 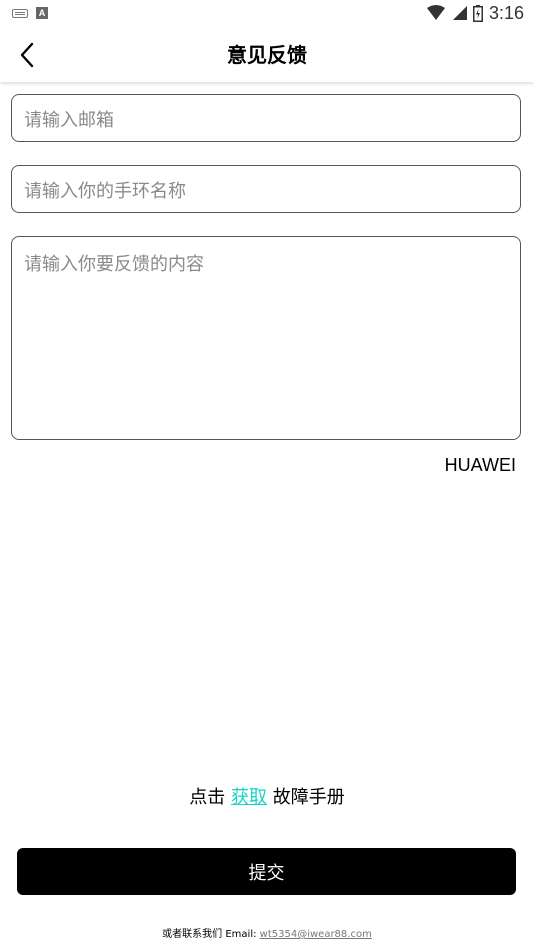 What do you see at coordinates (266, 189) in the screenshot?
I see `band-name-field: 请输入你的手环名称` at bounding box center [266, 189].